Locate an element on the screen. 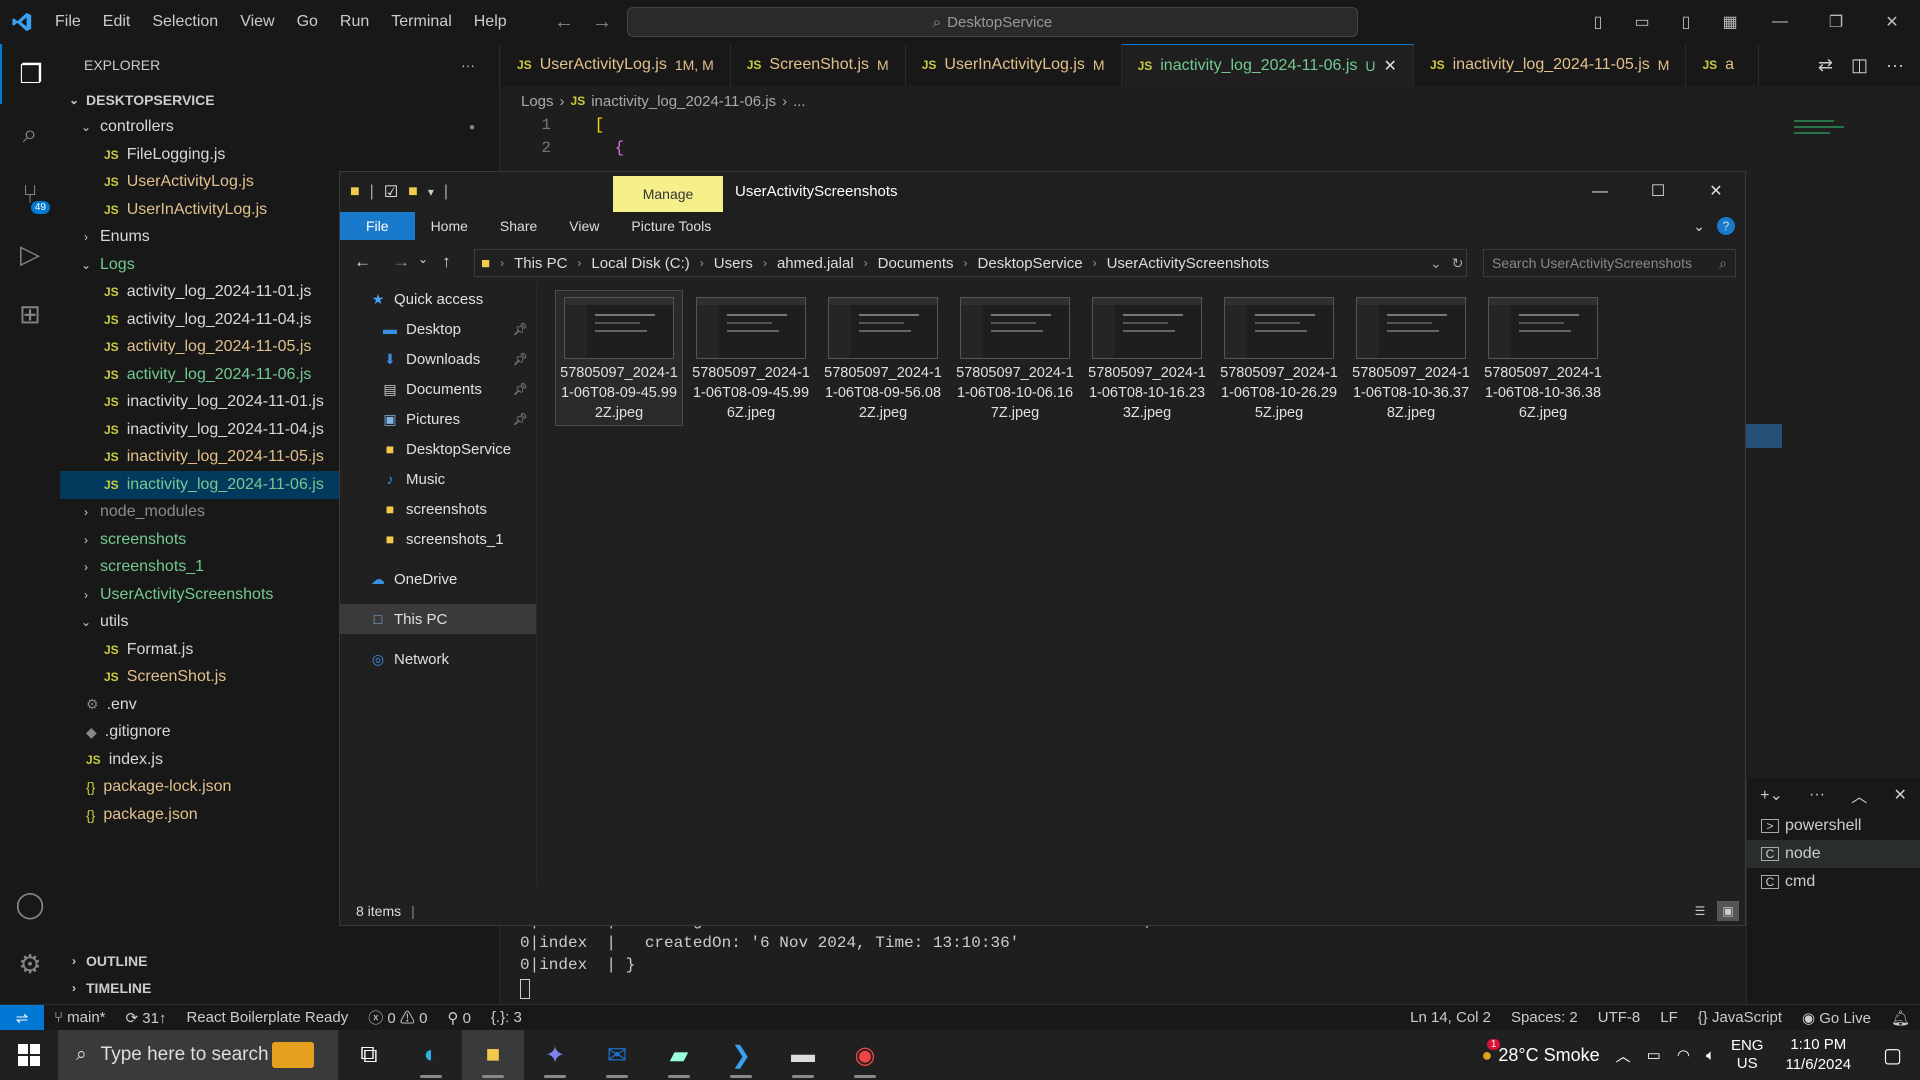 The width and height of the screenshot is (1920, 1080). file-item: 57805097_2024-11-06T08-09-45.992Z.jpeg is located at coordinates (619, 358).